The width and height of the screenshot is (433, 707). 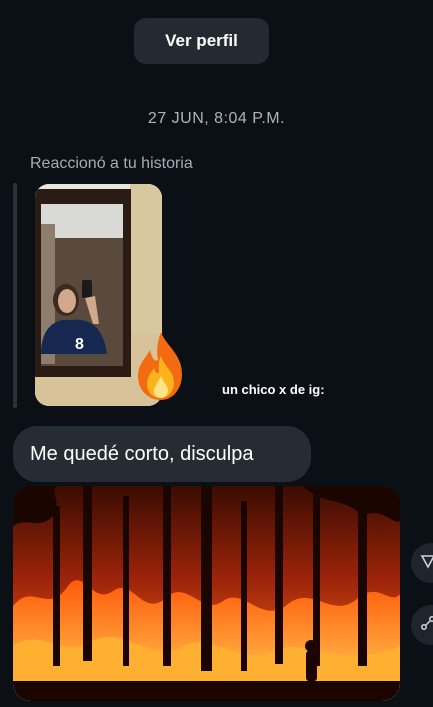 What do you see at coordinates (111, 163) in the screenshot?
I see `story-reply-label: Reaccionó a tu historia` at bounding box center [111, 163].